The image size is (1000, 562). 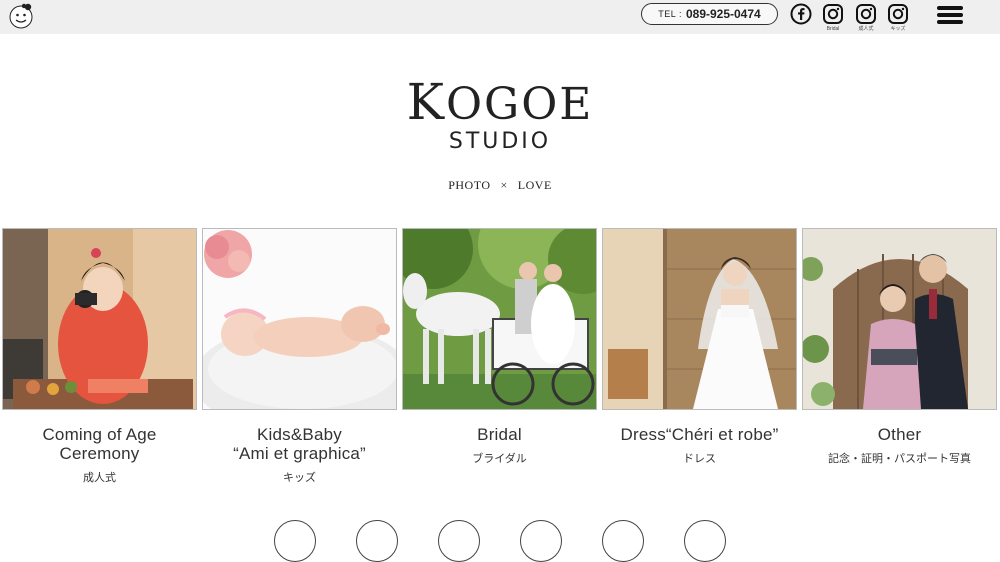 What do you see at coordinates (866, 29) in the screenshot?
I see `instagram-caption: 成人式` at bounding box center [866, 29].